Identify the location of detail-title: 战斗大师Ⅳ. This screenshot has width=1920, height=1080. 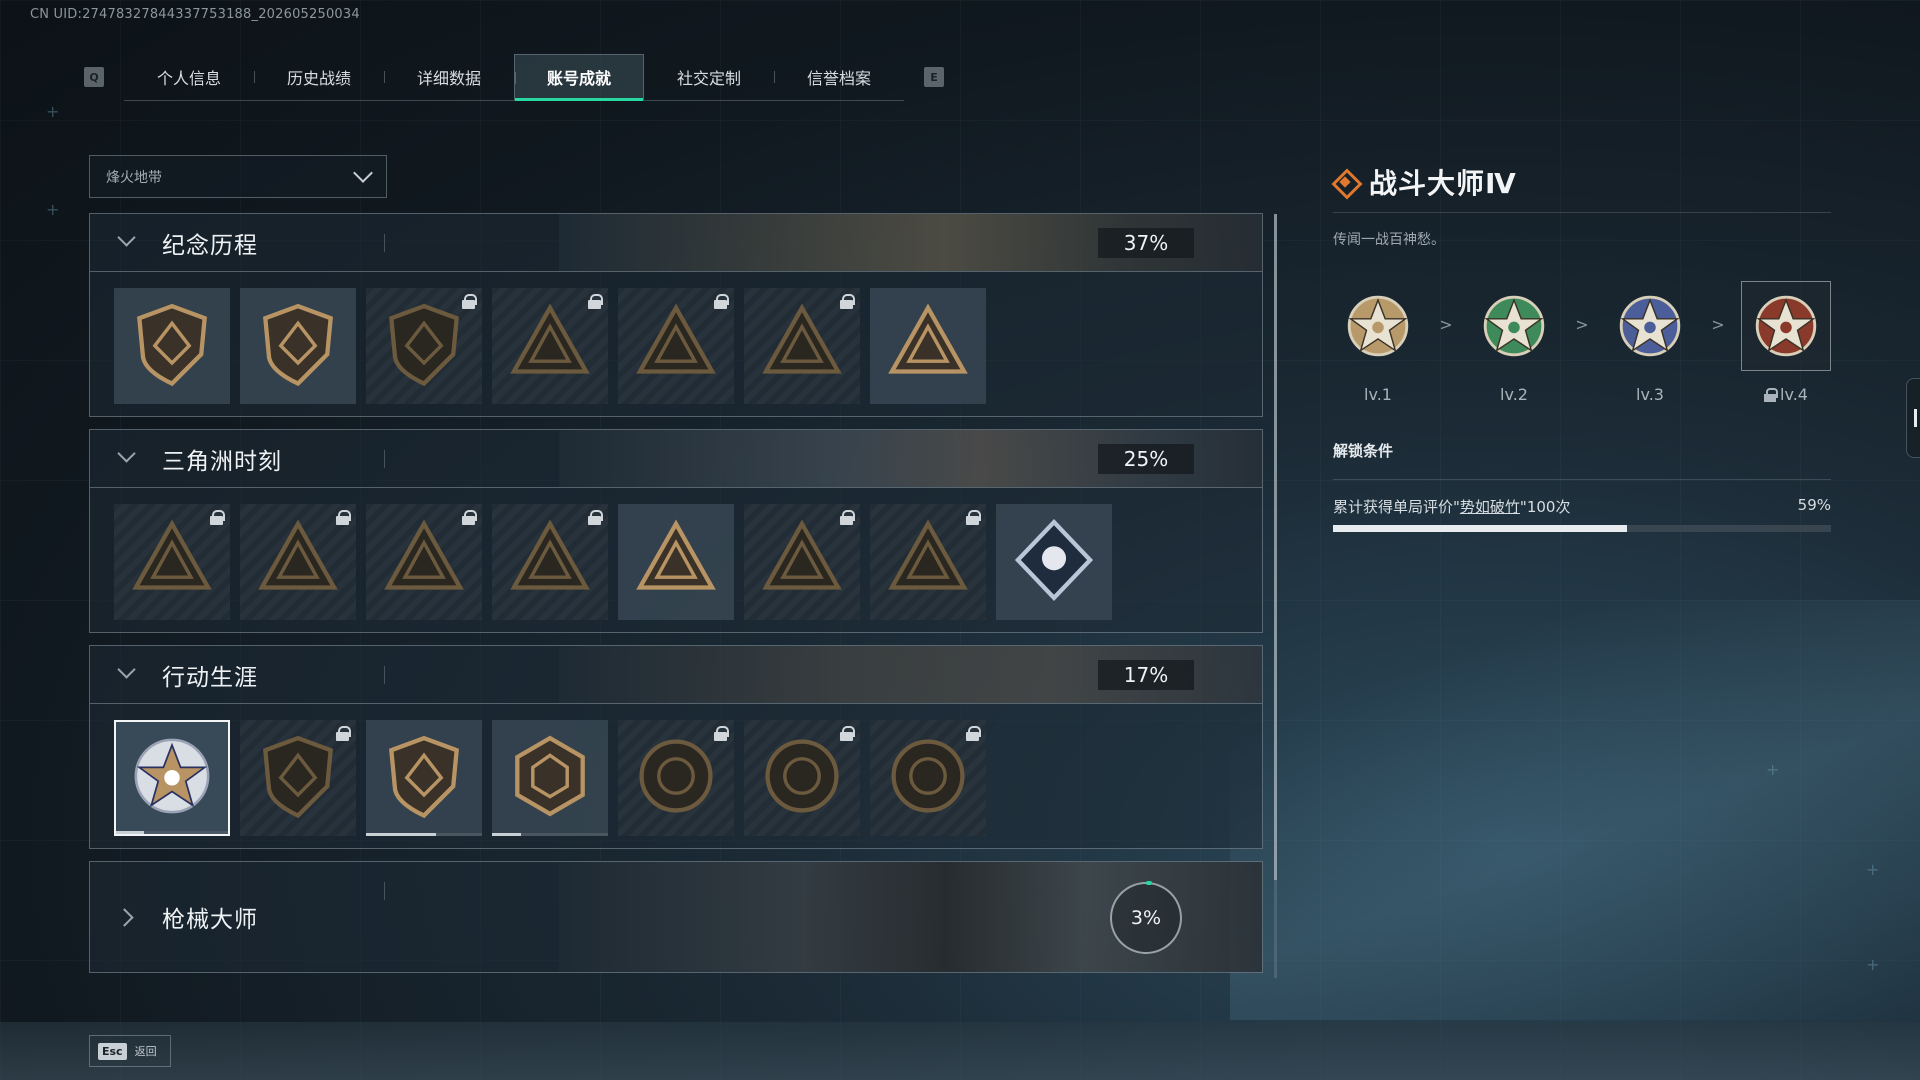
(1443, 183).